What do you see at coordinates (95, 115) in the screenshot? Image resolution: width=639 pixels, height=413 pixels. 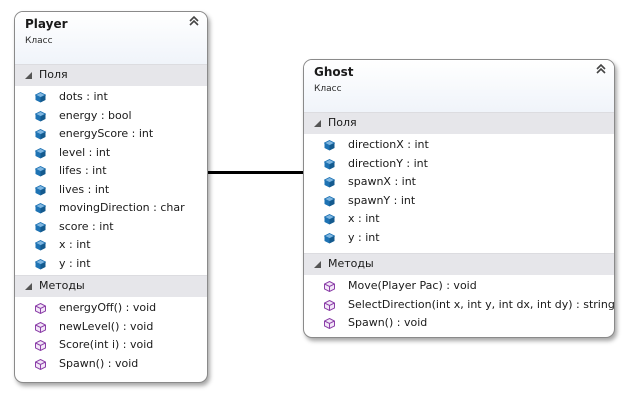 I see `field-label: energy : bool` at bounding box center [95, 115].